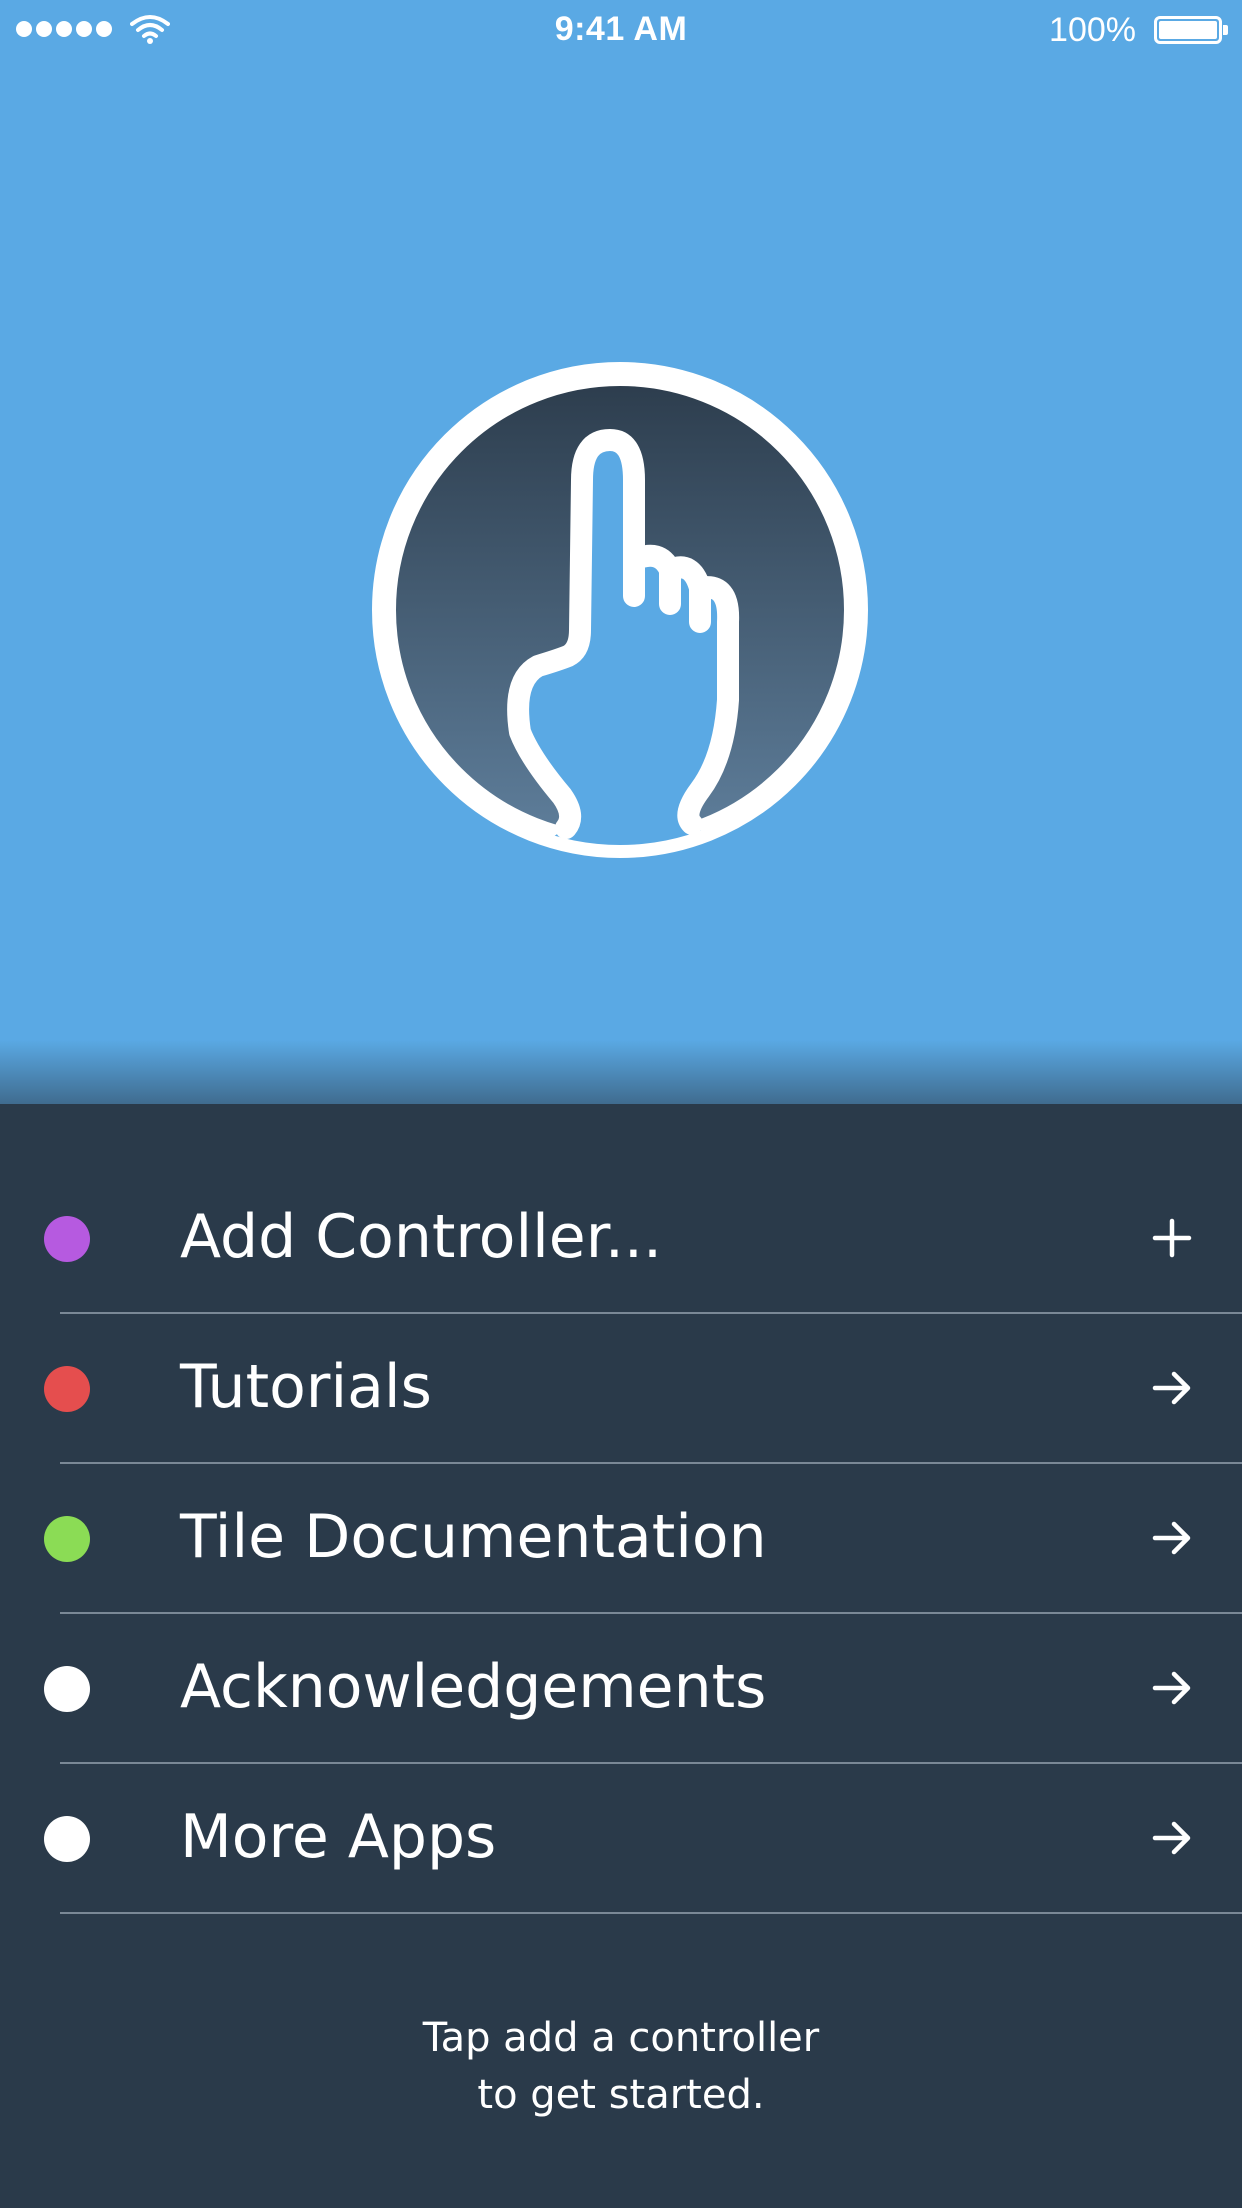 Image resolution: width=1242 pixels, height=2208 pixels. I want to click on pointing-hand-icon, so click(620, 610).